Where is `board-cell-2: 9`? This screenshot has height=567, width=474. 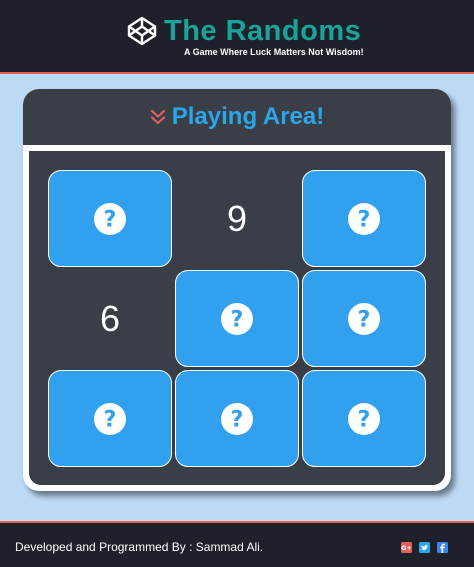
board-cell-2: 9 is located at coordinates (237, 218).